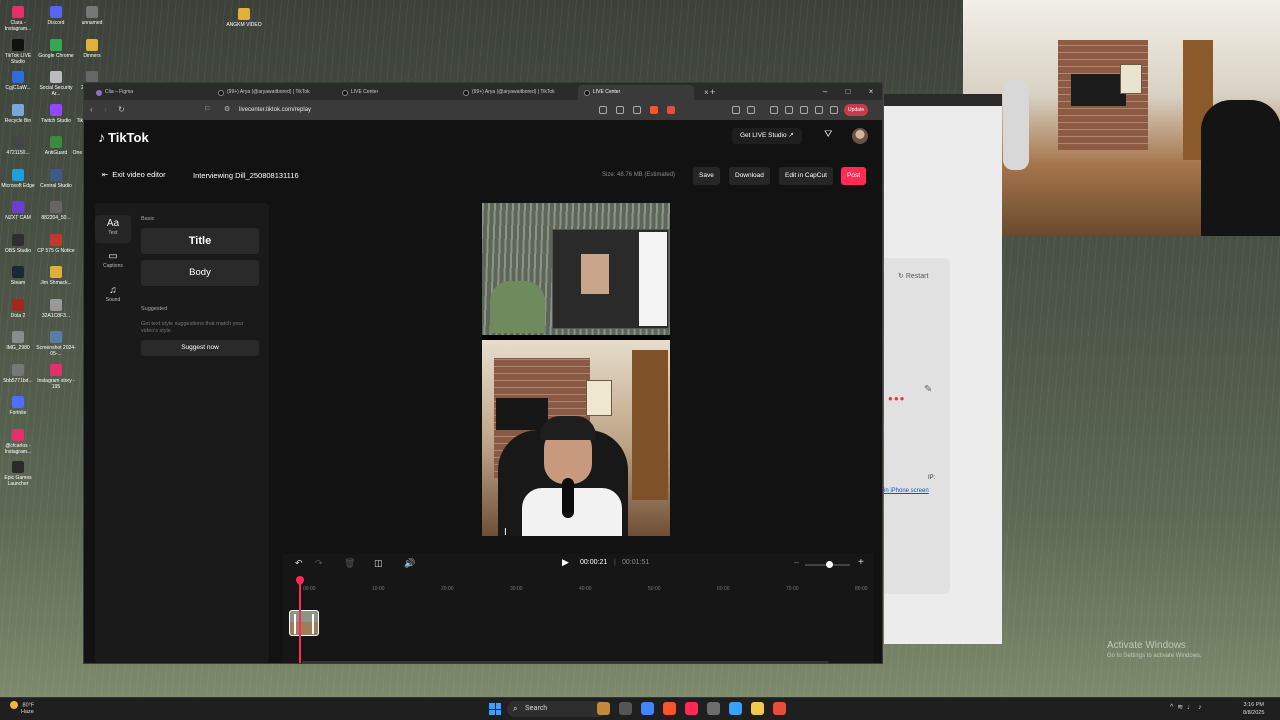 This screenshot has width=1280, height=720. I want to click on vpn-icon, so click(819, 110).